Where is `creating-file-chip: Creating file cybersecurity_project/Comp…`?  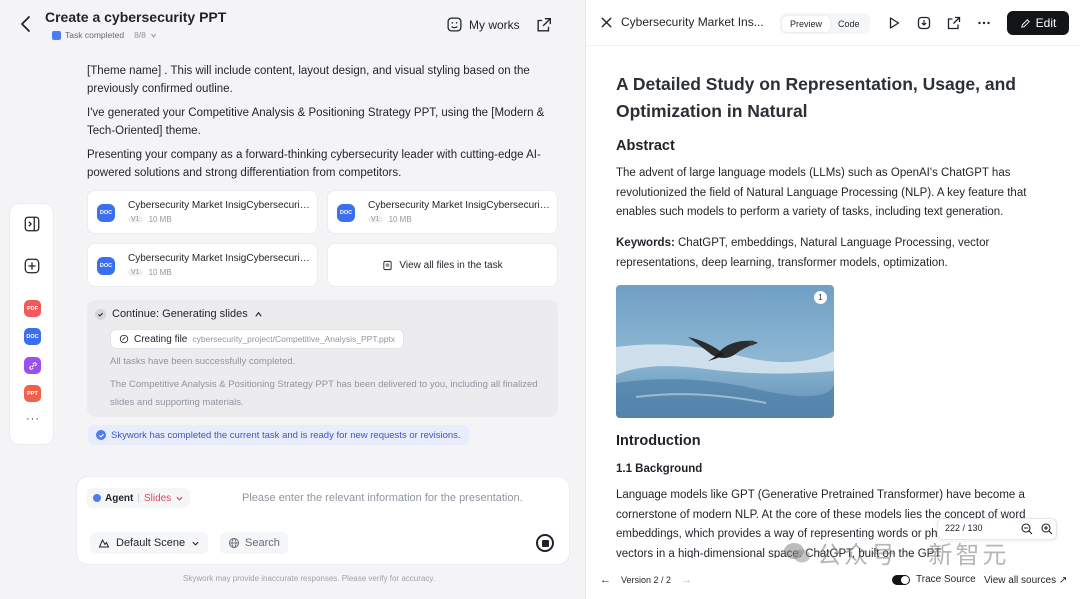 creating-file-chip: Creating file cybersecurity_project/Comp… is located at coordinates (257, 339).